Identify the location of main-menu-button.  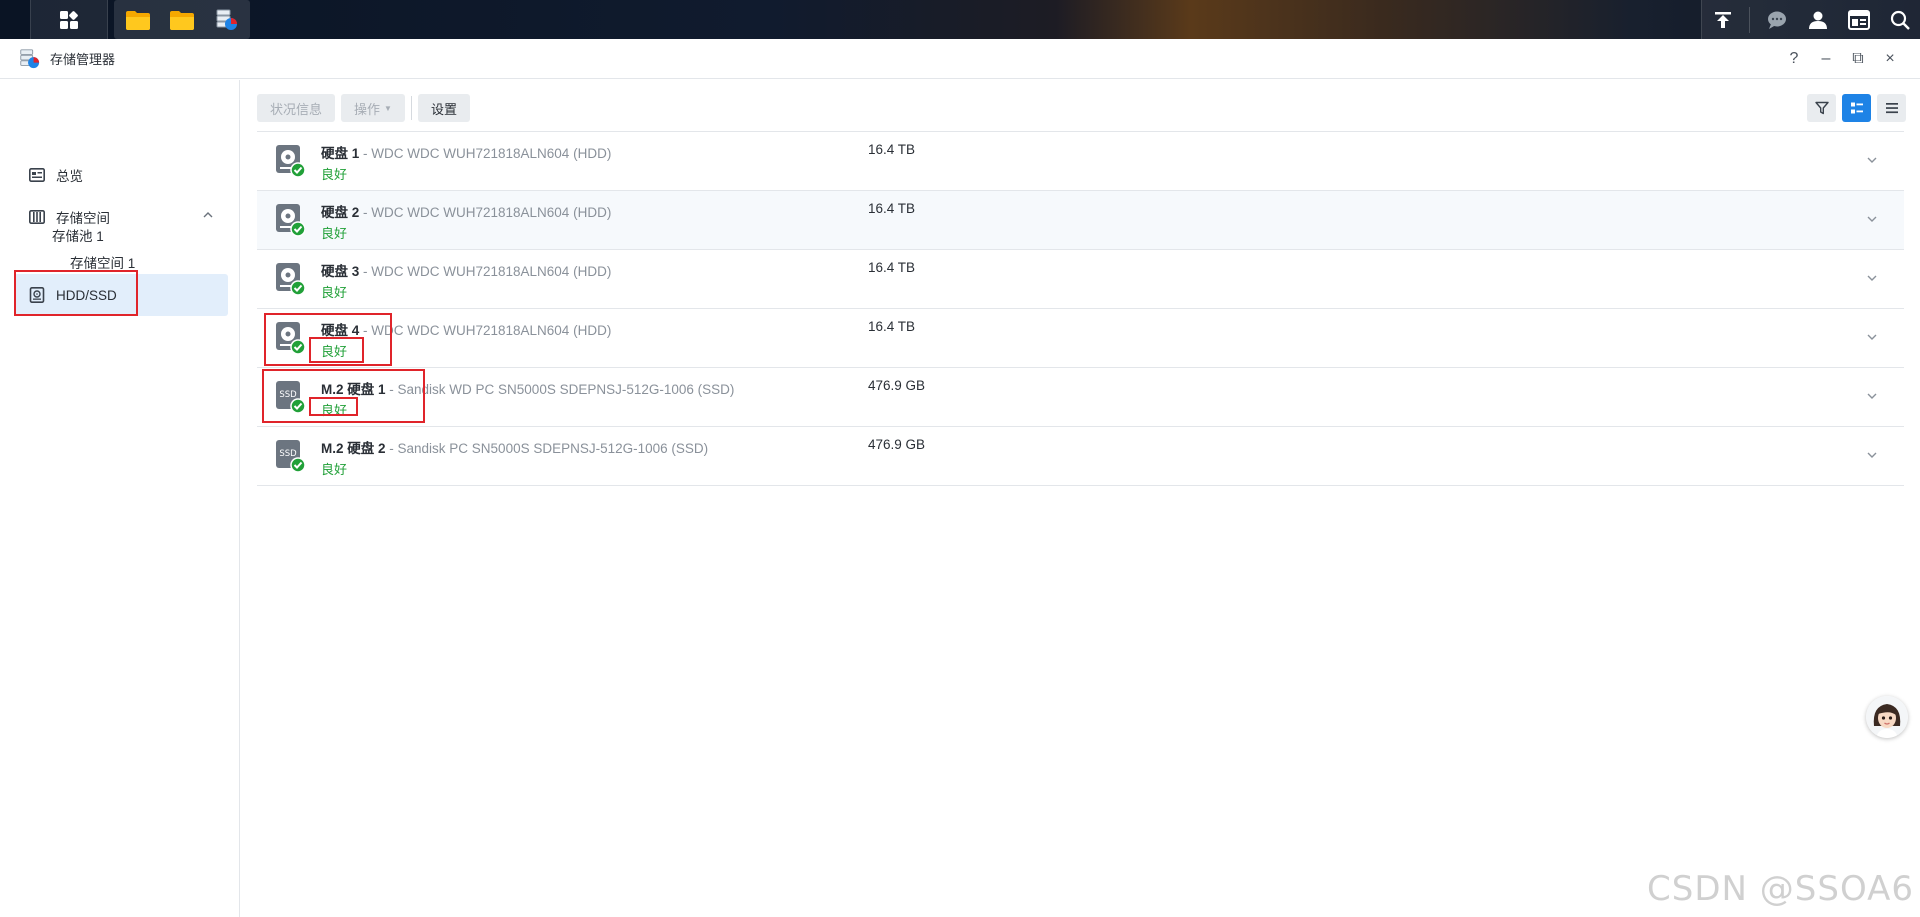
(69, 19).